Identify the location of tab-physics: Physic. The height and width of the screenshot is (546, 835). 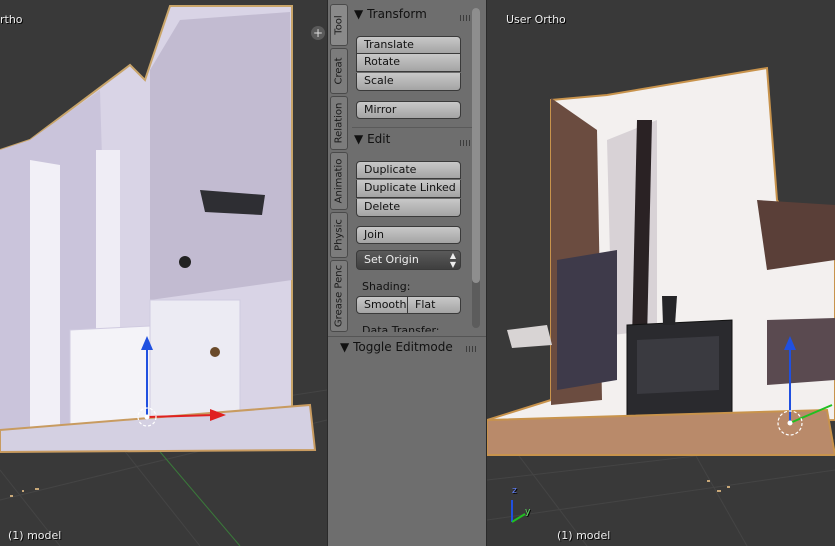
(339, 235).